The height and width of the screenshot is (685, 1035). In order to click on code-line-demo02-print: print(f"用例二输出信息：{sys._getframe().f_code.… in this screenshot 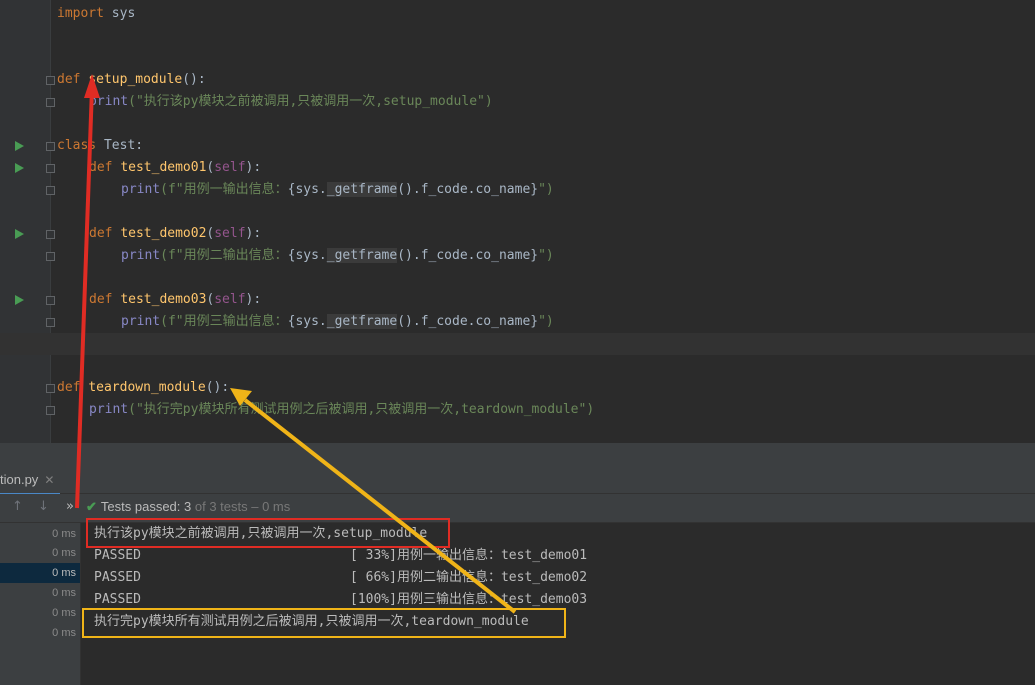, I will do `click(337, 255)`.